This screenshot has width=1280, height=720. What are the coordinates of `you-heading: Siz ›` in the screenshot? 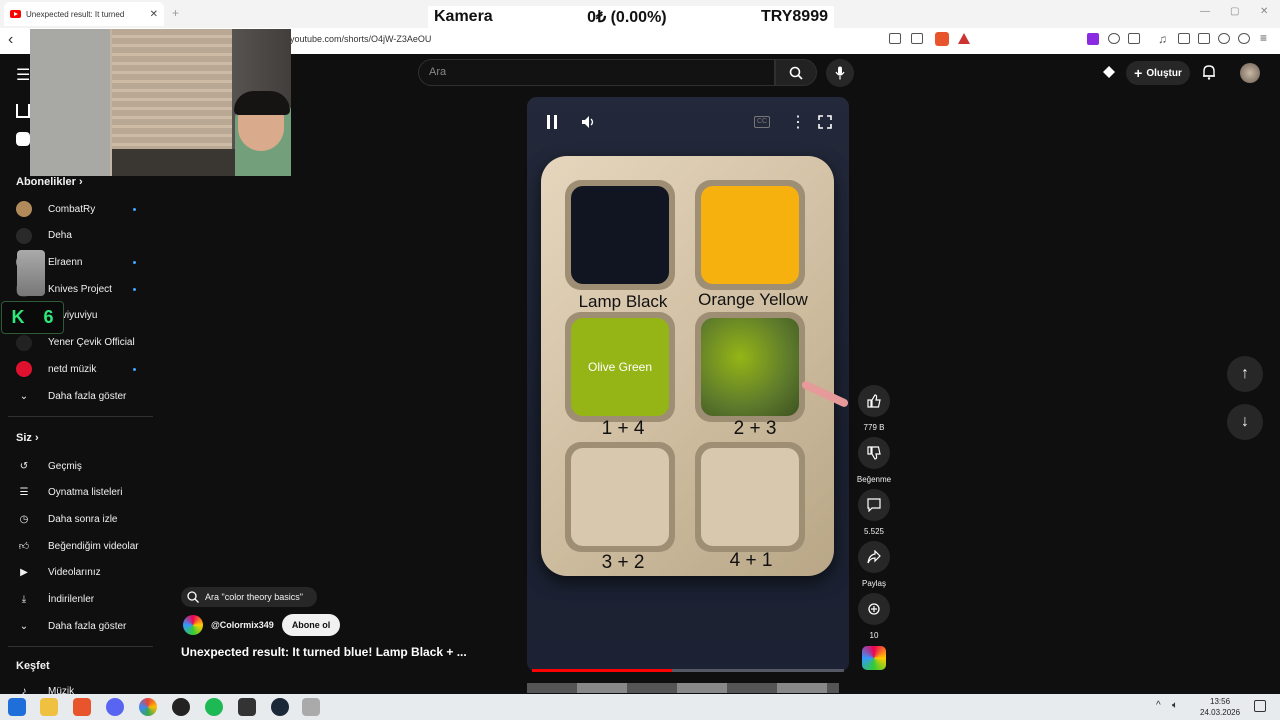 It's located at (27, 438).